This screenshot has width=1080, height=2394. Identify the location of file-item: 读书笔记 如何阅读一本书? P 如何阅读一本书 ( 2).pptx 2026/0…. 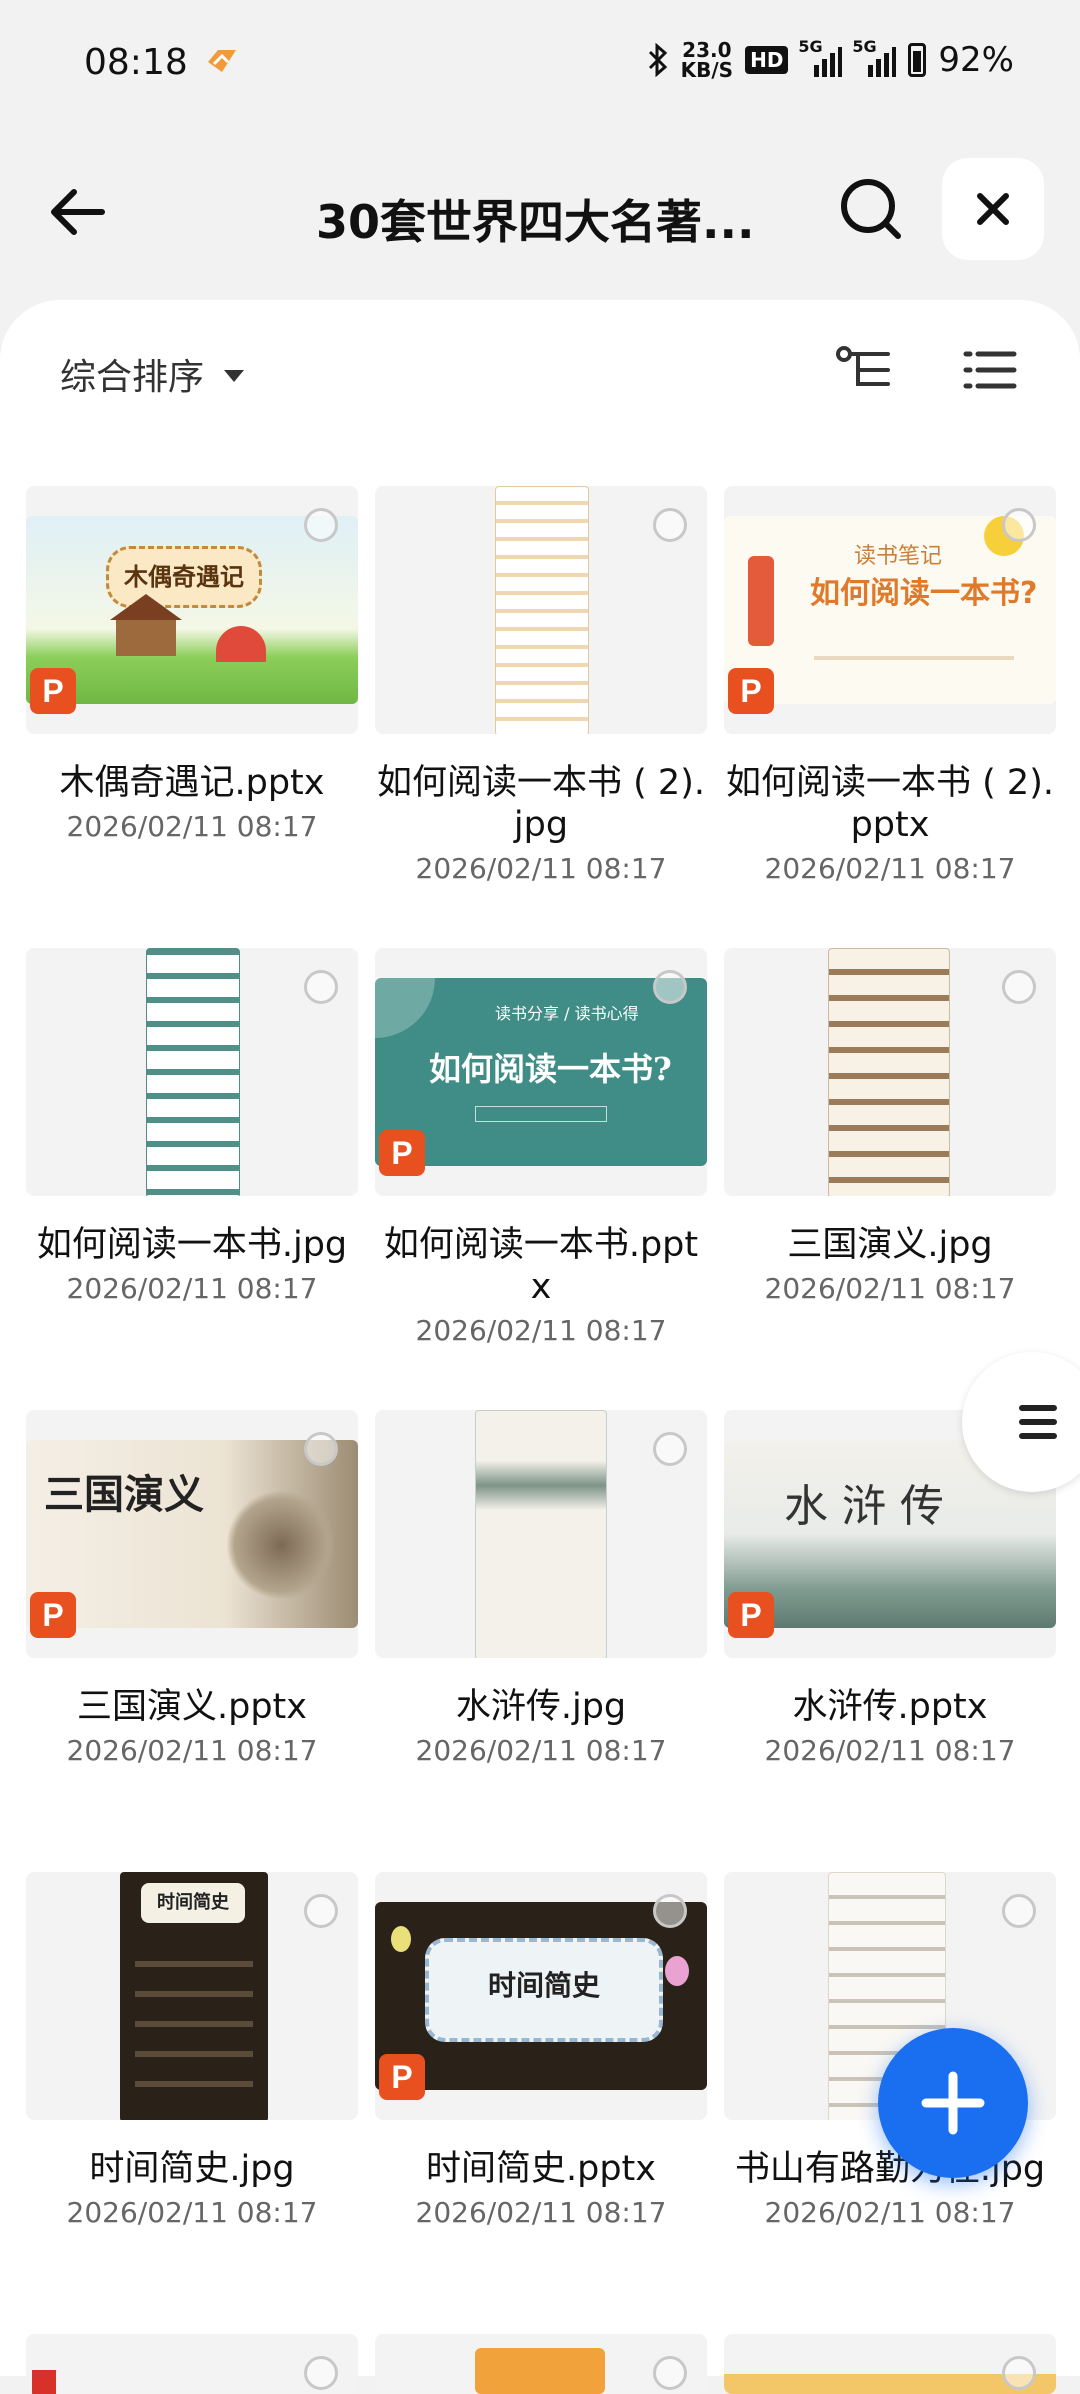
(890, 696).